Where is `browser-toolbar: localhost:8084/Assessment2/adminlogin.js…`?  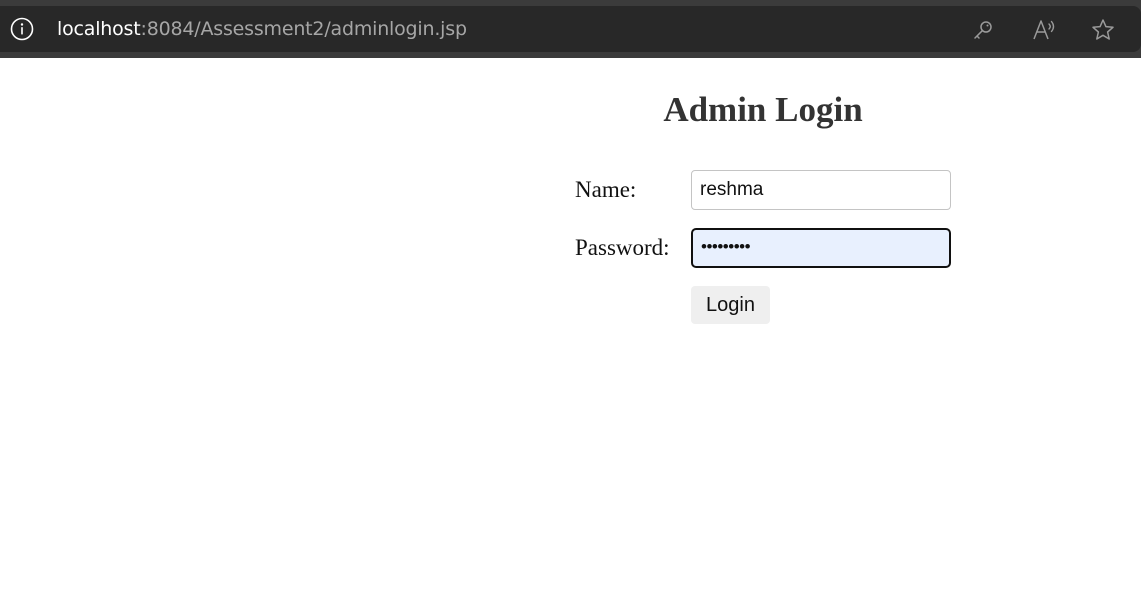 browser-toolbar: localhost:8084/Assessment2/adminlogin.js… is located at coordinates (570, 29).